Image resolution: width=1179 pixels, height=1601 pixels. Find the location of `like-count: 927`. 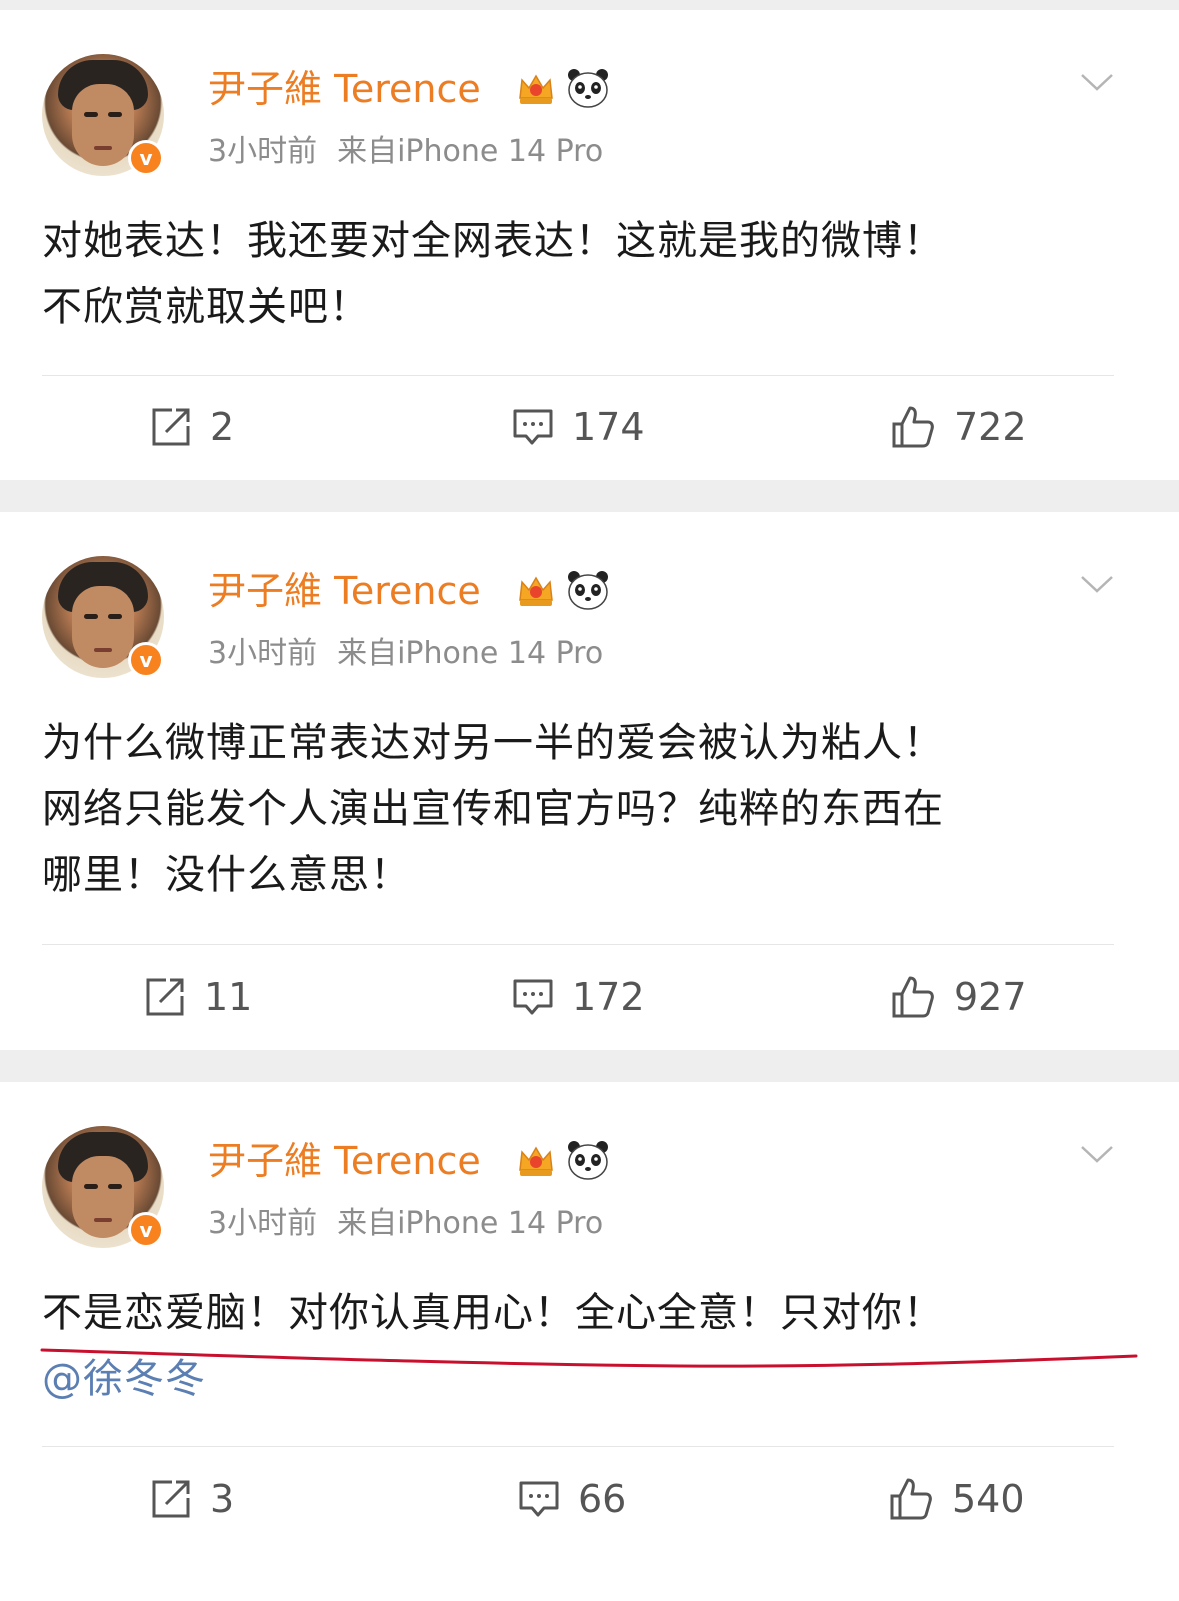

like-count: 927 is located at coordinates (990, 997).